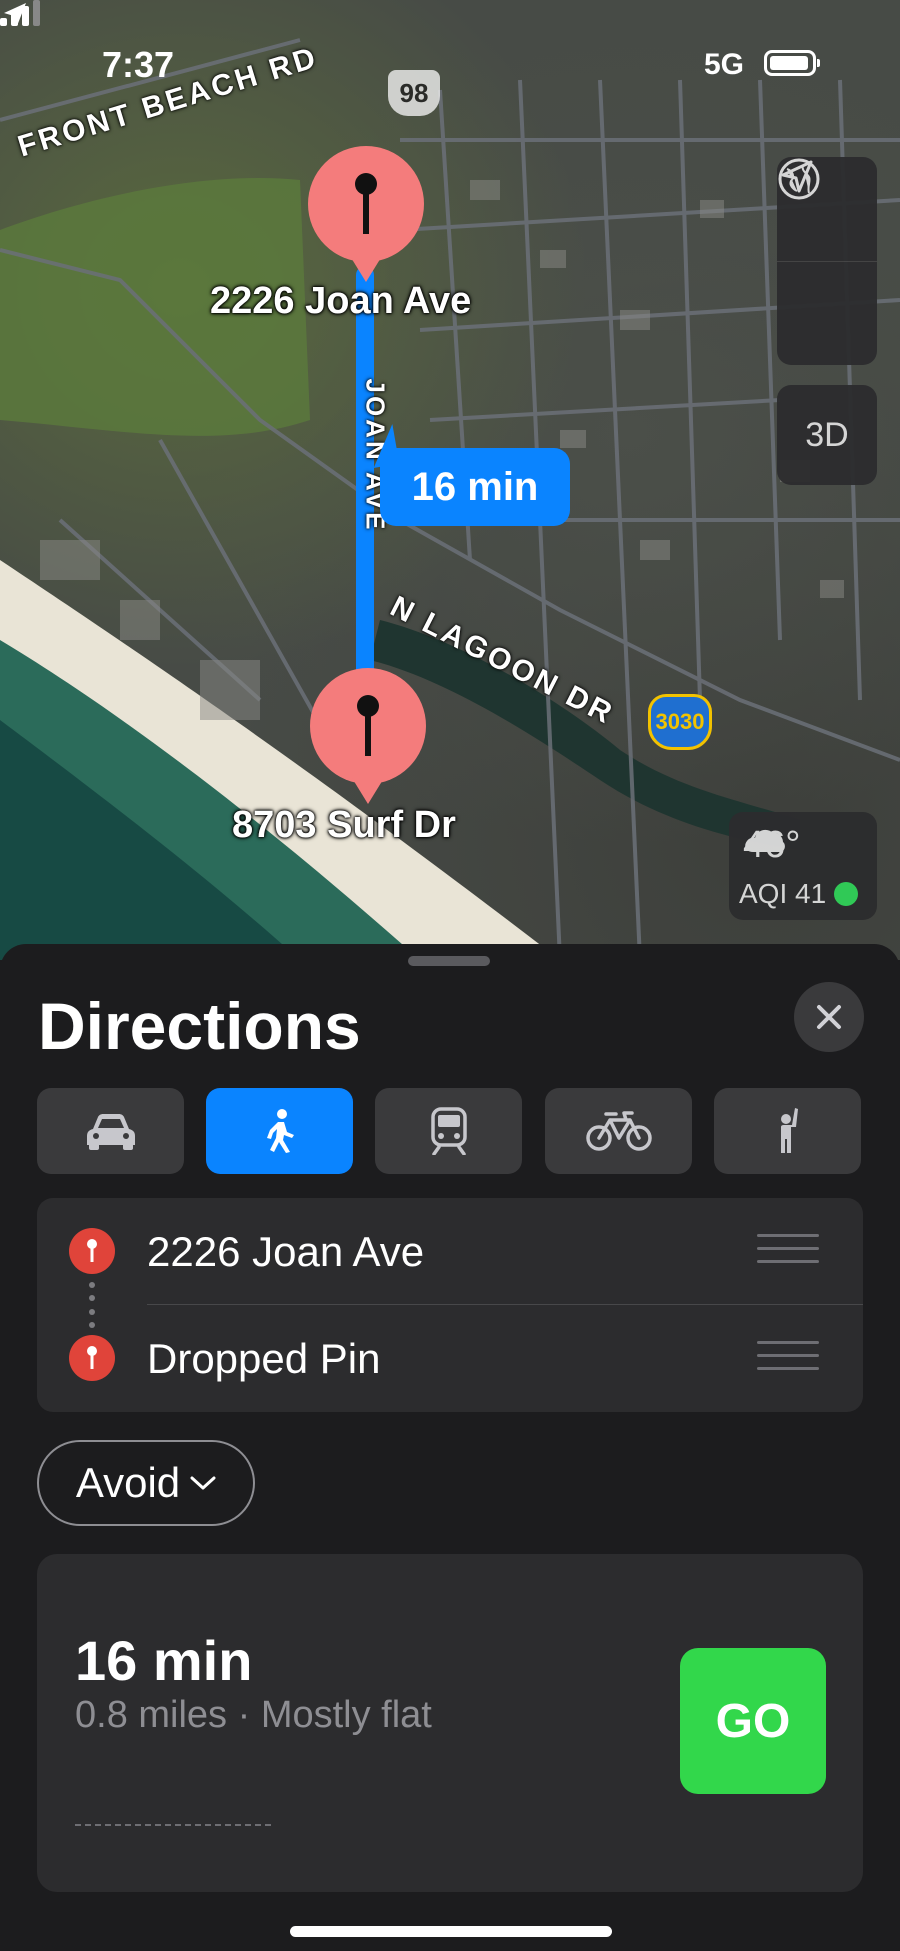  What do you see at coordinates (20, 13) in the screenshot?
I see `signal-icon` at bounding box center [20, 13].